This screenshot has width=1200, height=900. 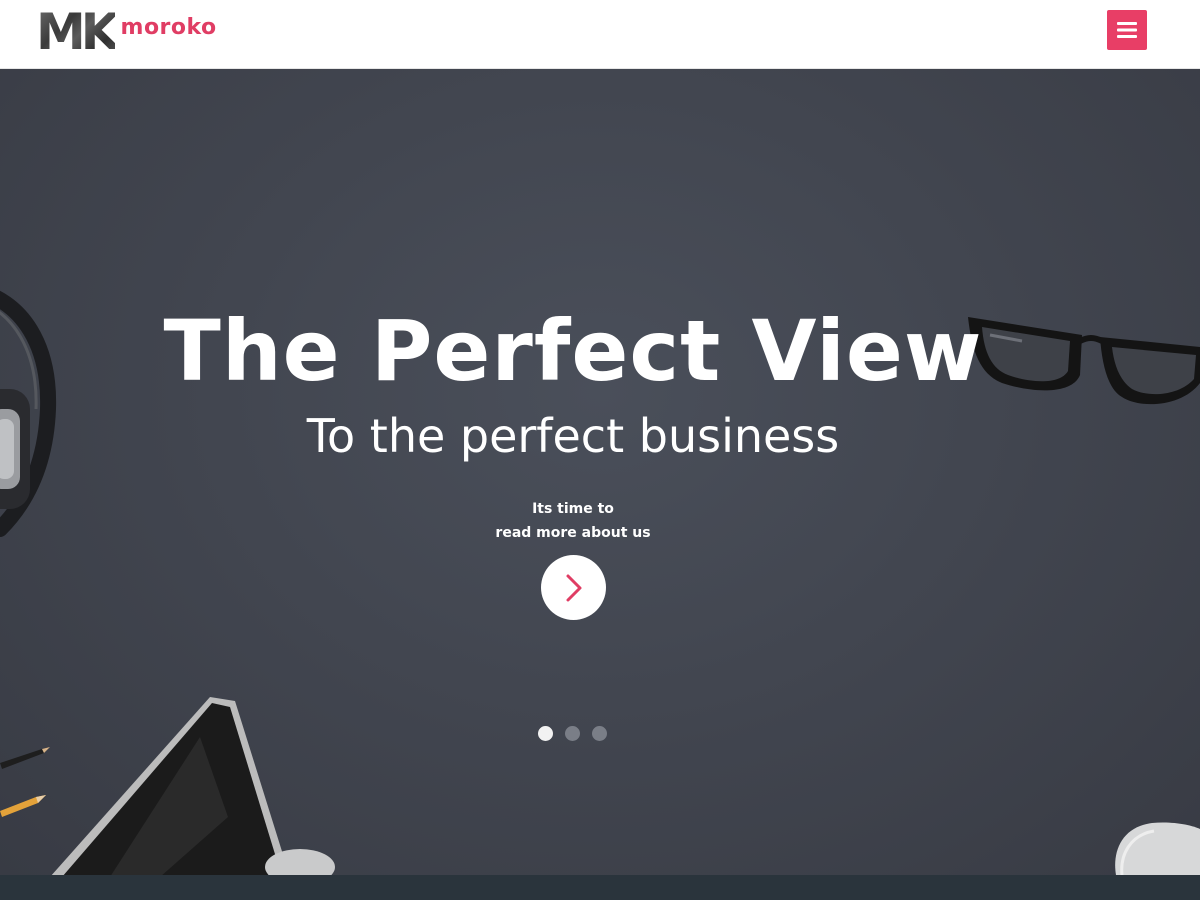 I want to click on footer-strip, so click(x=600, y=887).